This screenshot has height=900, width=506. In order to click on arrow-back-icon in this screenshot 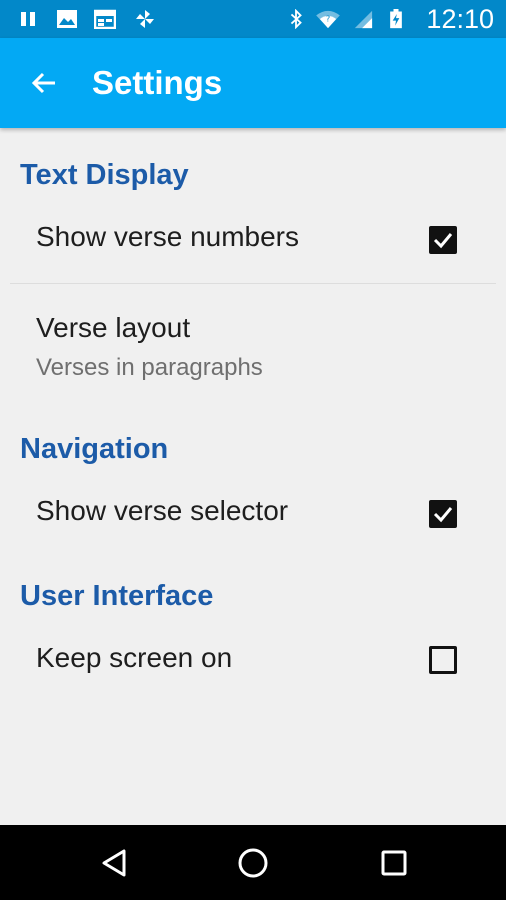, I will do `click(43, 83)`.